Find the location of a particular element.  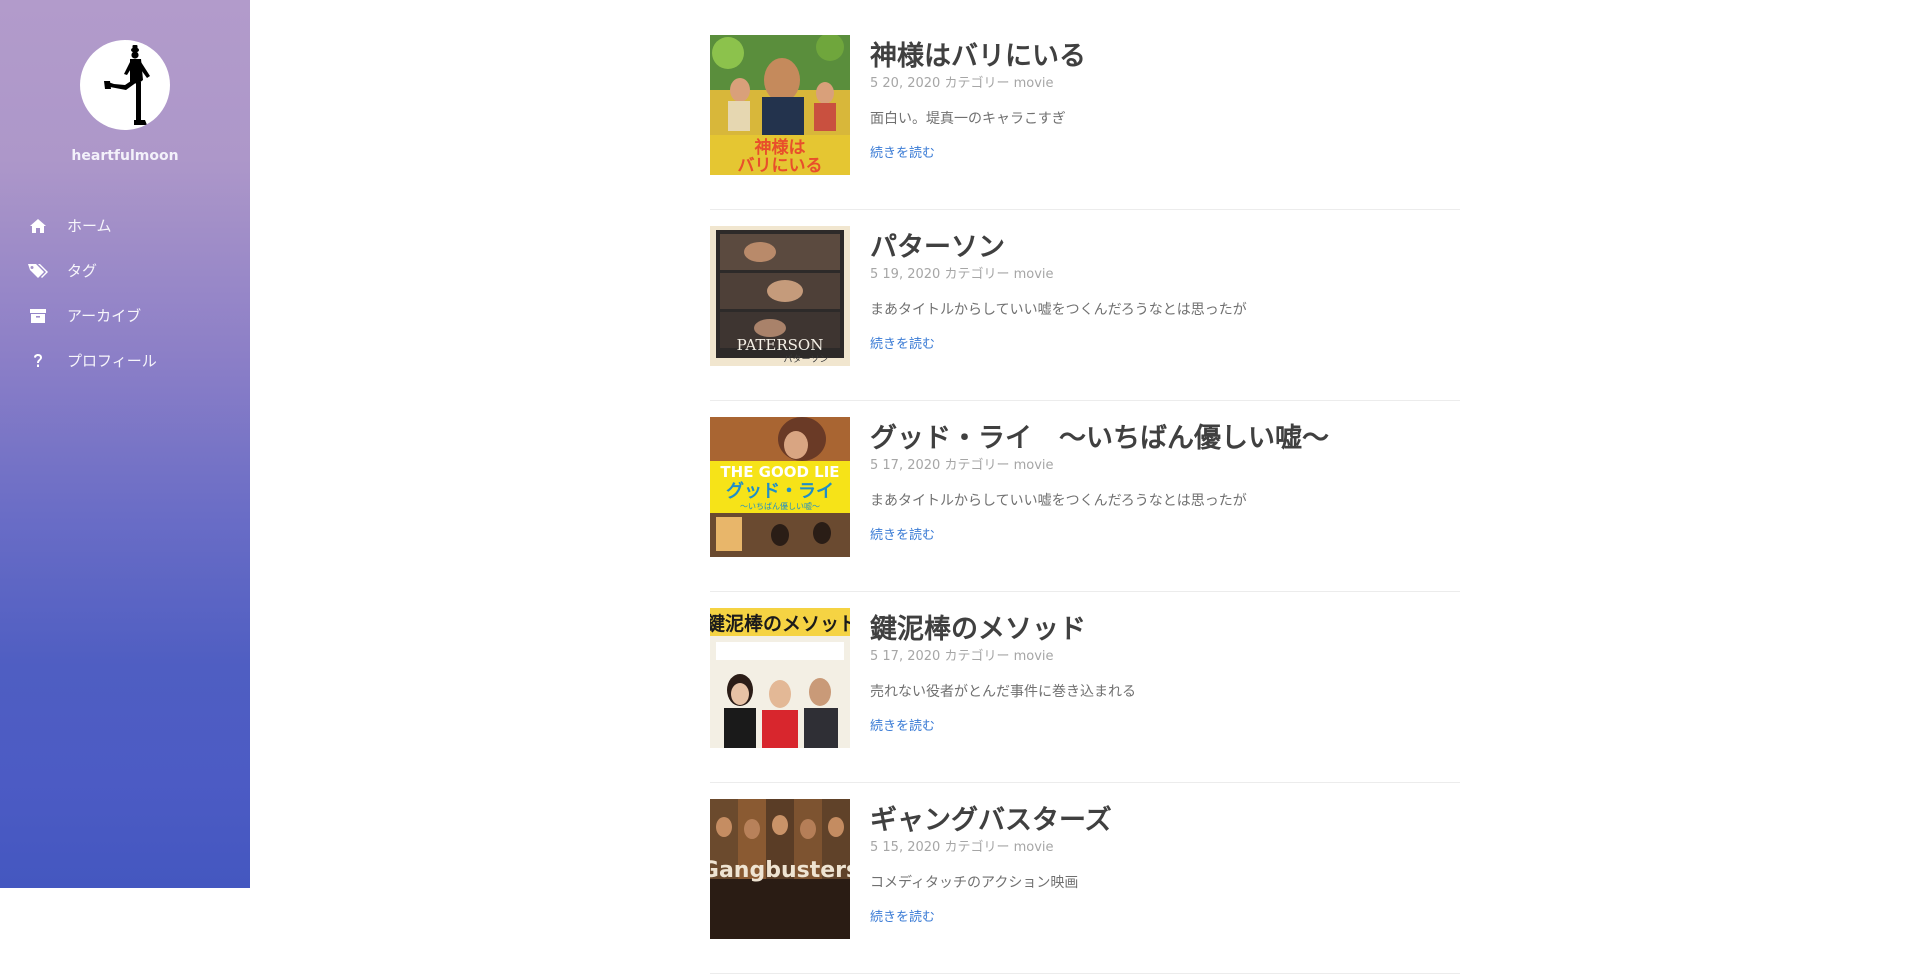

avatar is located at coordinates (125, 85).